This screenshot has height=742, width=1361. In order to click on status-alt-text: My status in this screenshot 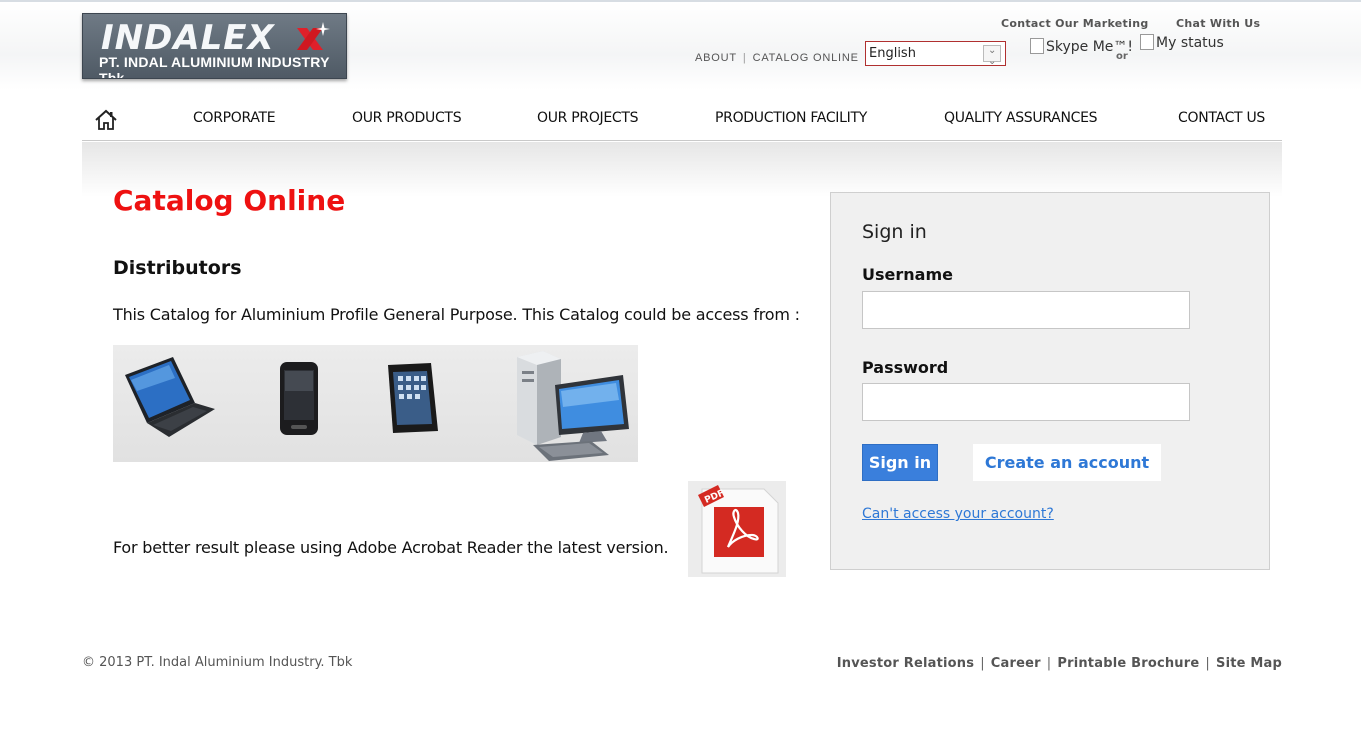, I will do `click(1190, 43)`.